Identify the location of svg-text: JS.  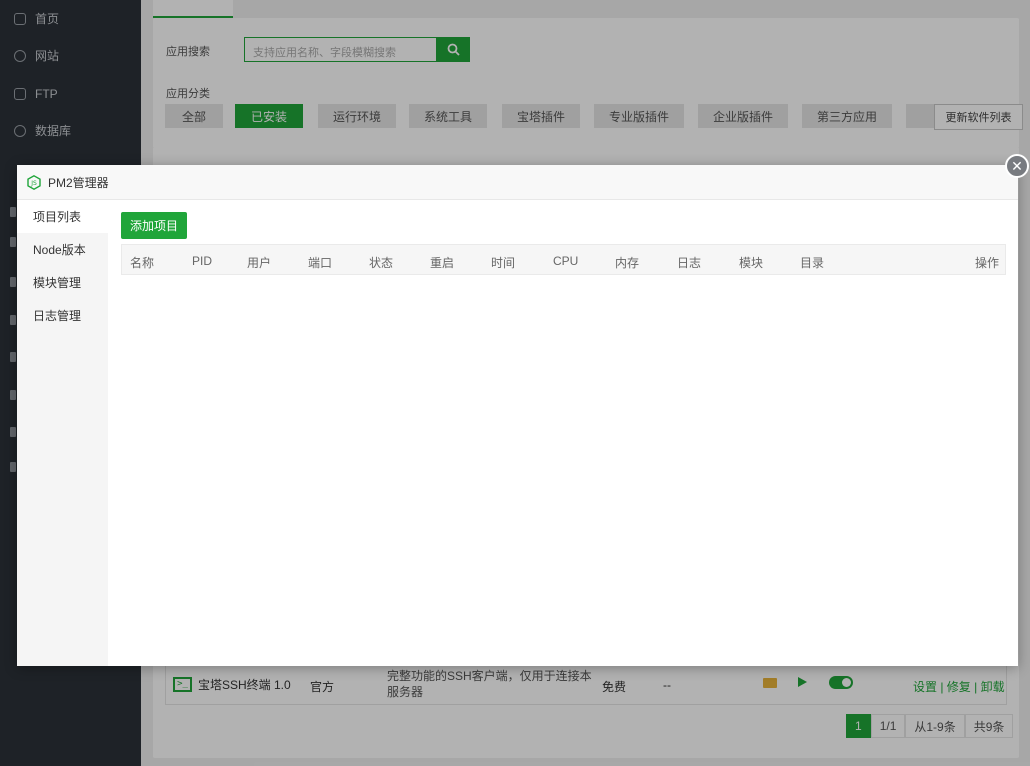
(33, 183).